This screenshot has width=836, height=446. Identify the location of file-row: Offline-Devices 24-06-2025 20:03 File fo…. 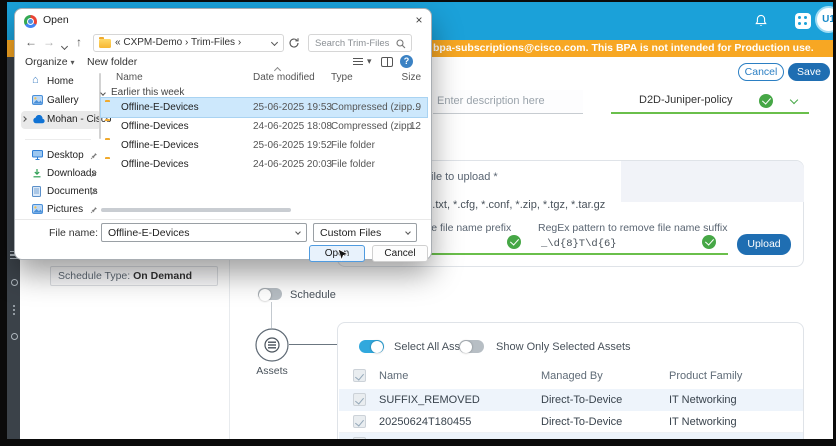
(264, 164).